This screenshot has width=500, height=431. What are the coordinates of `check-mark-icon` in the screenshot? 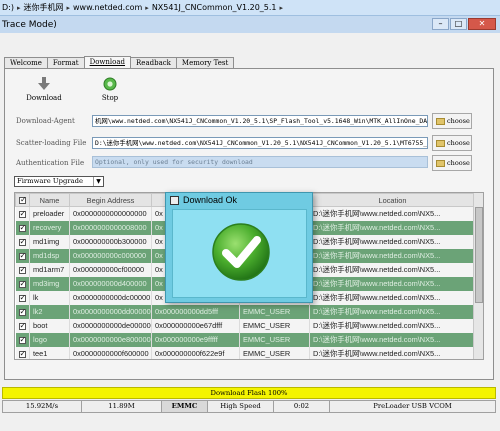 It's located at (241, 252).